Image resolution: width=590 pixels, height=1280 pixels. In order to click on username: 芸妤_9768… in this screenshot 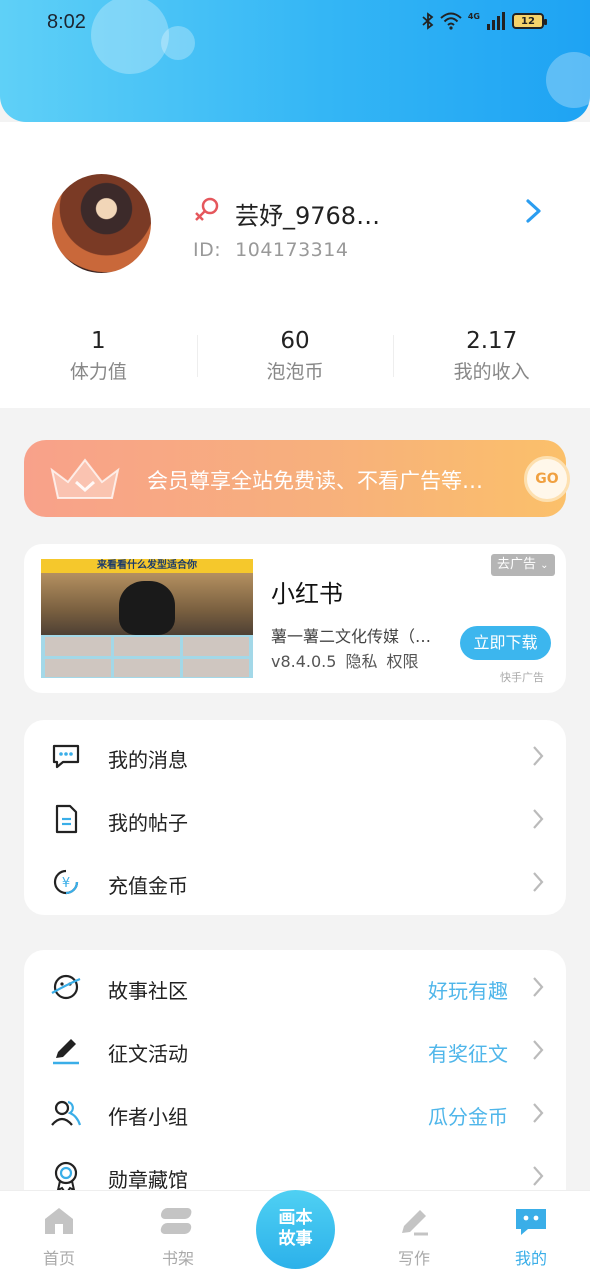, I will do `click(308, 216)`.